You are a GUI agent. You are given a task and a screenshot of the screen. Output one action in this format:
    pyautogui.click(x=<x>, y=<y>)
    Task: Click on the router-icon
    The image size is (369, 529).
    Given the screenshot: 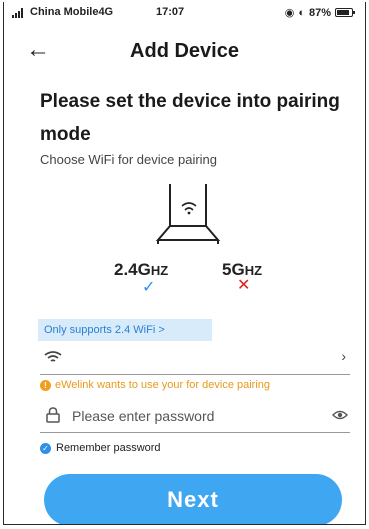 What is the action you would take?
    pyautogui.click(x=188, y=214)
    